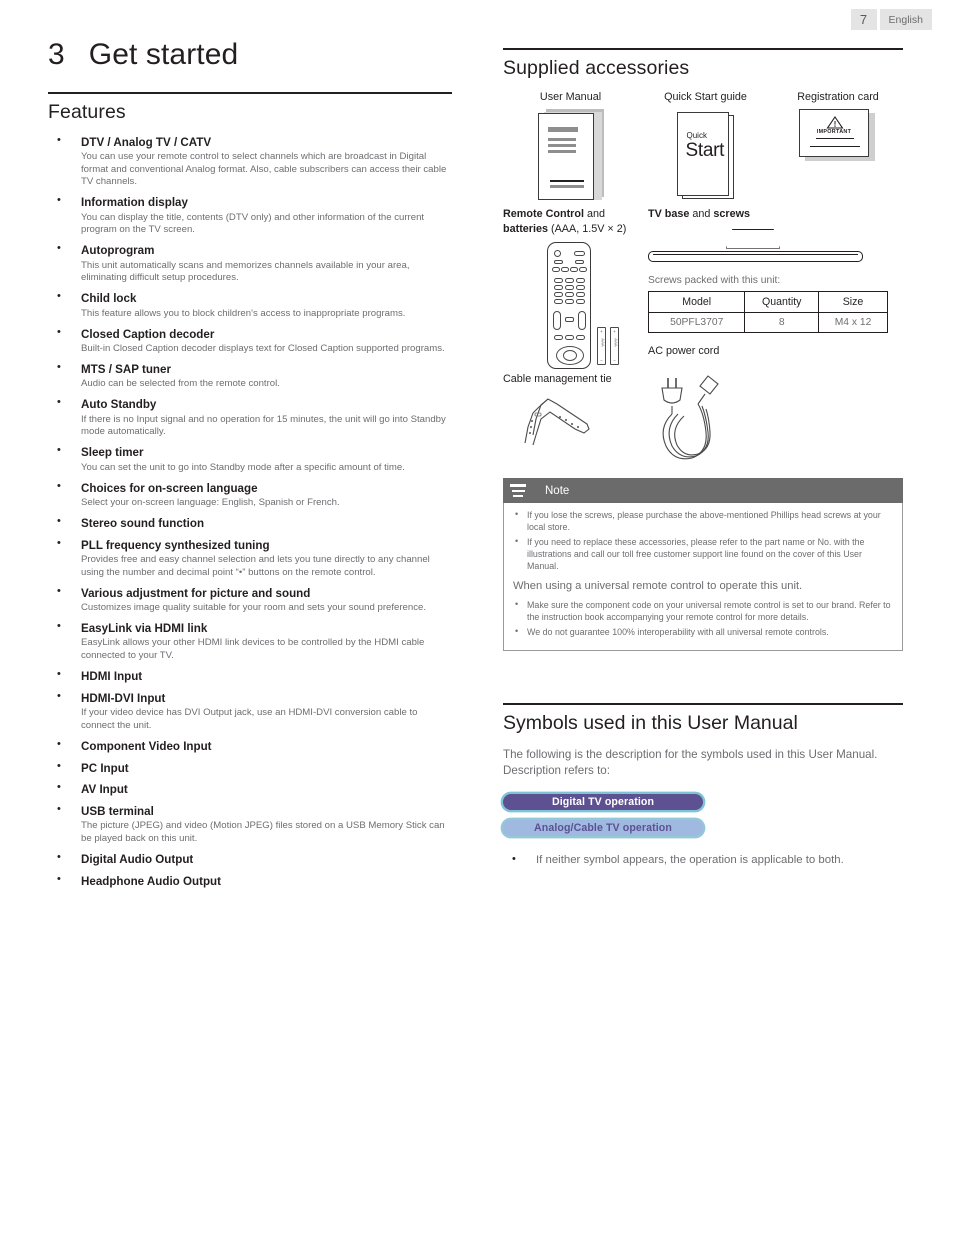 The width and height of the screenshot is (954, 1235). What do you see at coordinates (250, 523) in the screenshot?
I see `feature-item: Stereo sound function` at bounding box center [250, 523].